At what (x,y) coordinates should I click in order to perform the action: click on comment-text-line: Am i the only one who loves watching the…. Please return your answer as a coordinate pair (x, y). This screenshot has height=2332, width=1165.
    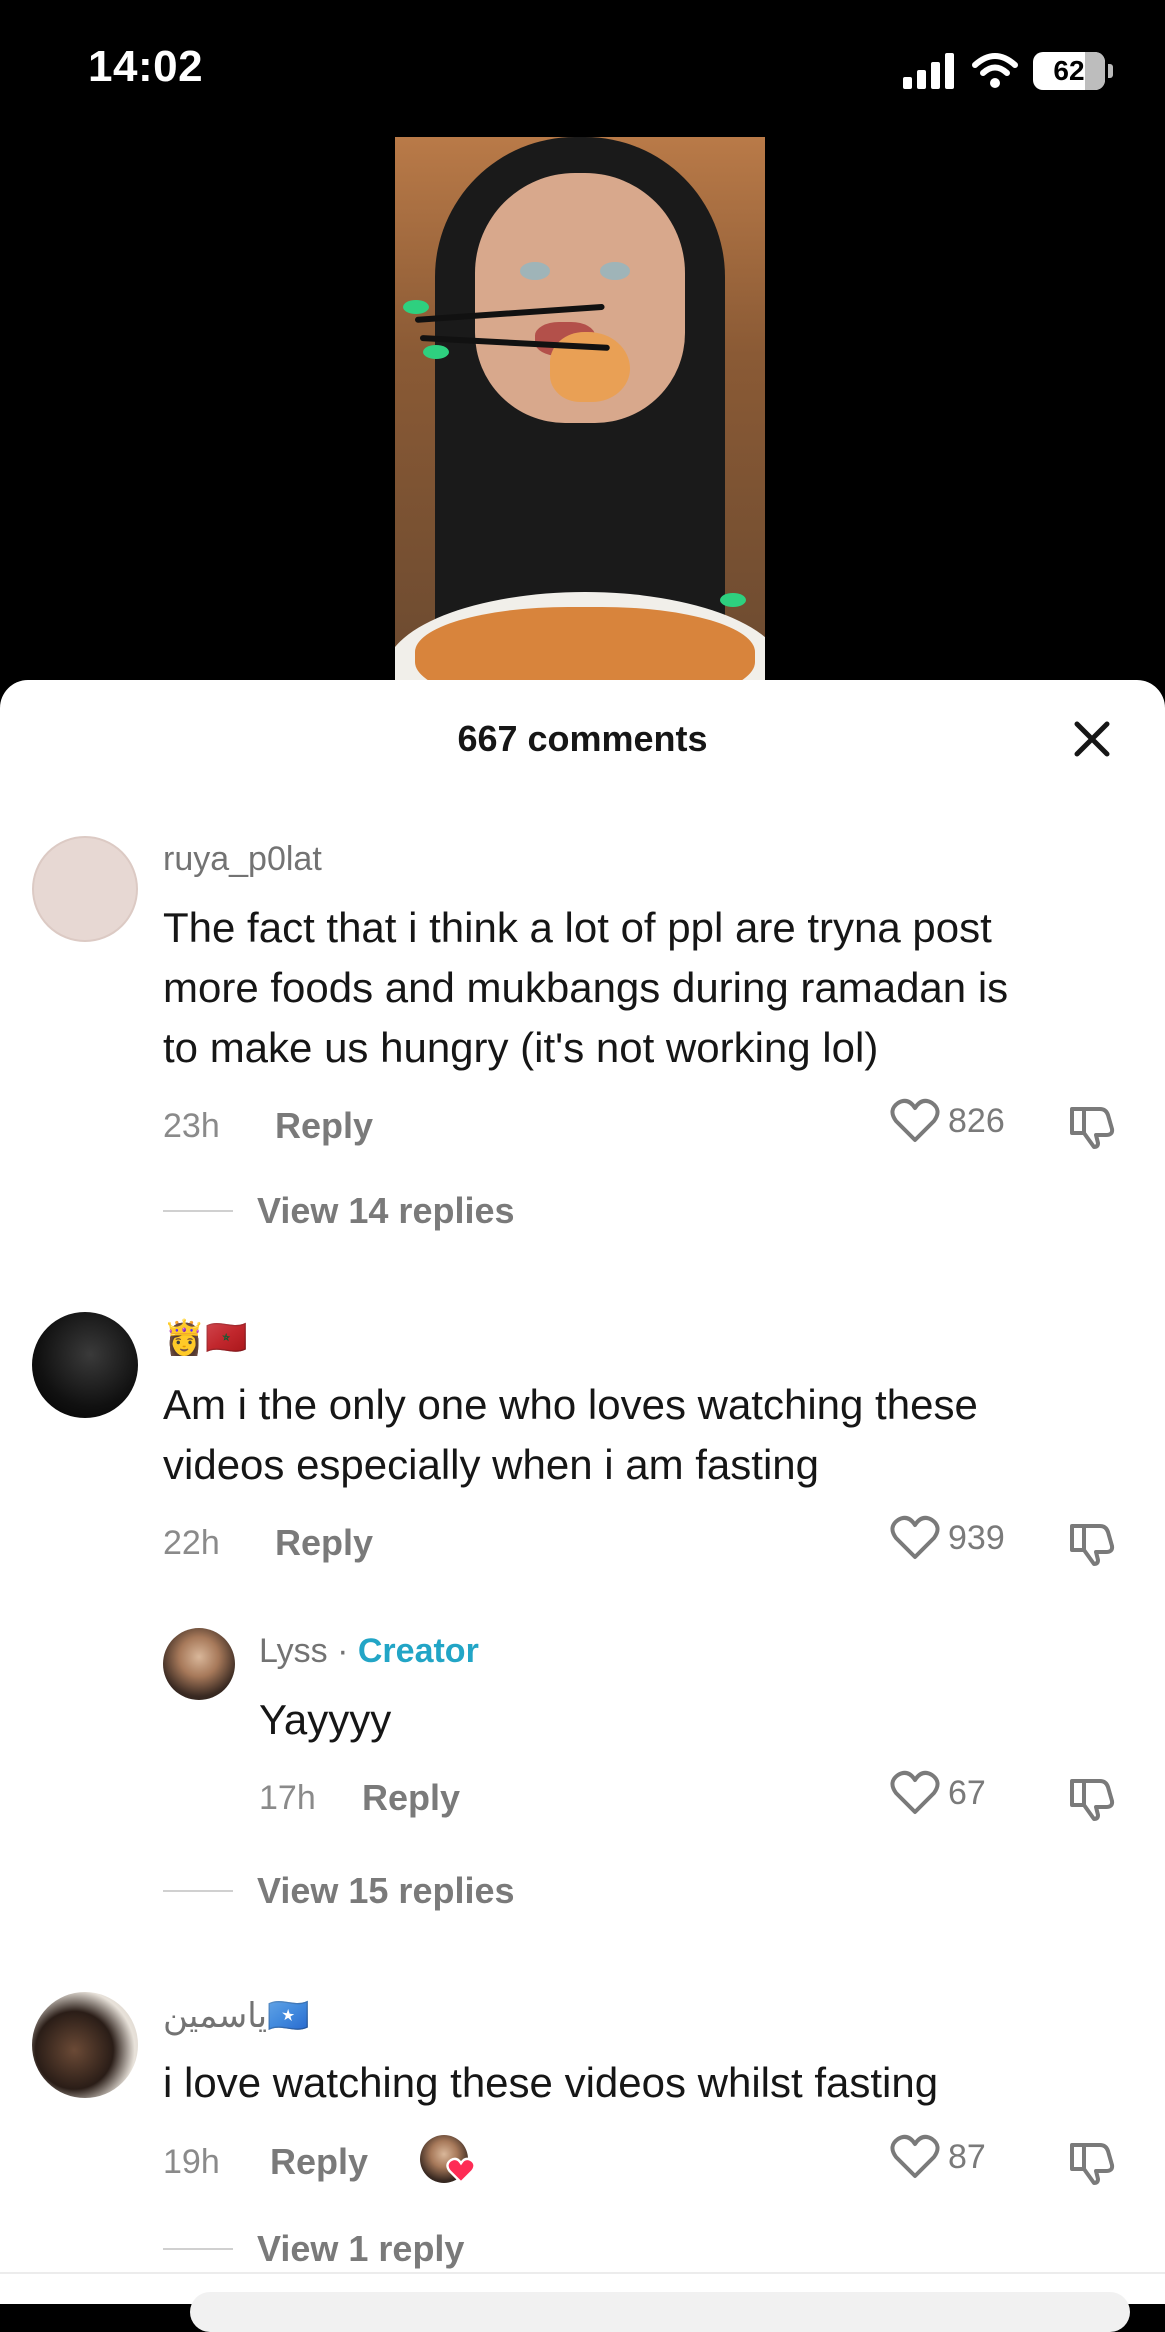
    Looking at the image, I should click on (570, 1404).